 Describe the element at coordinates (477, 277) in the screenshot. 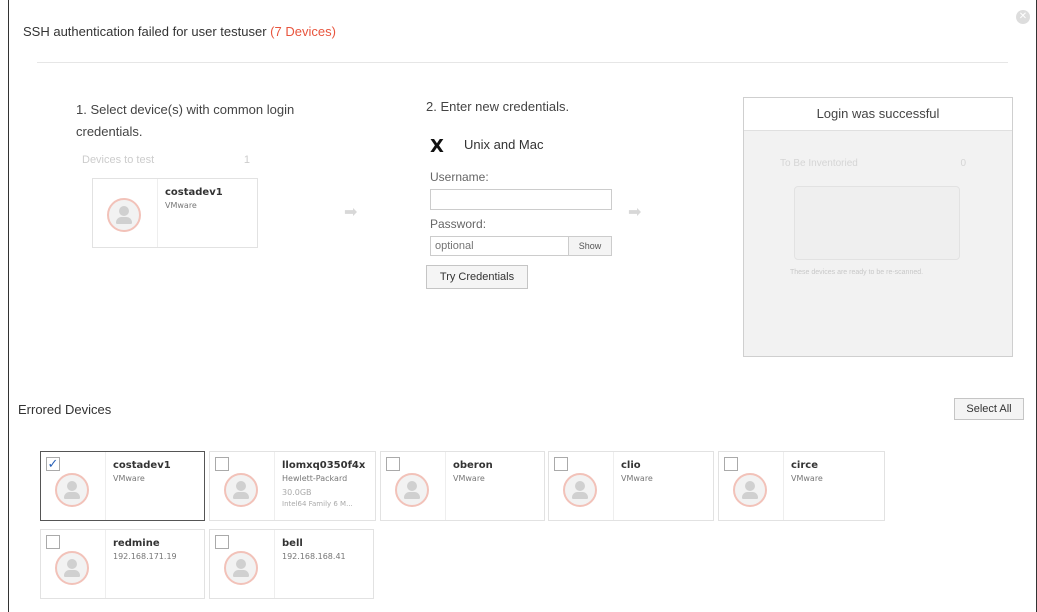

I see `try-credentials-button: Try Credentials` at that location.